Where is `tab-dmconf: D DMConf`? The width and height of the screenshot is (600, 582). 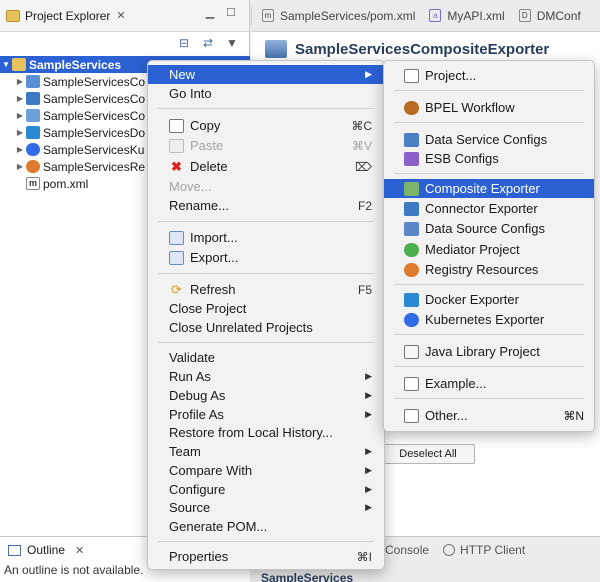 tab-dmconf: D DMConf is located at coordinates (549, 15).